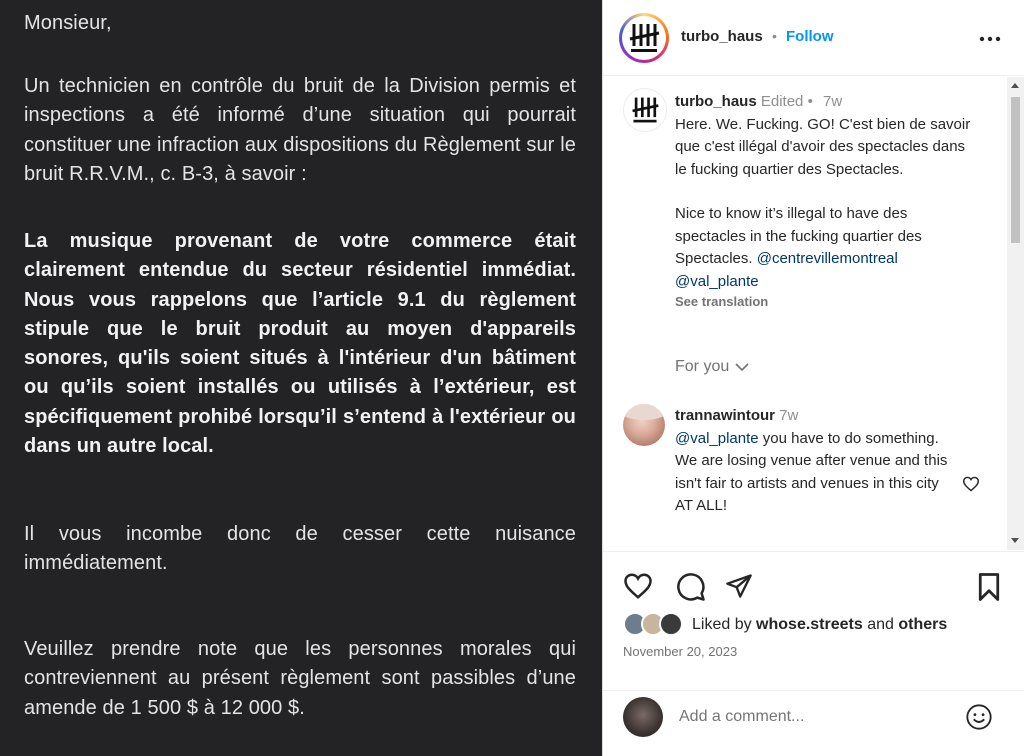  I want to click on post-date: November 20, 2023, so click(680, 651).